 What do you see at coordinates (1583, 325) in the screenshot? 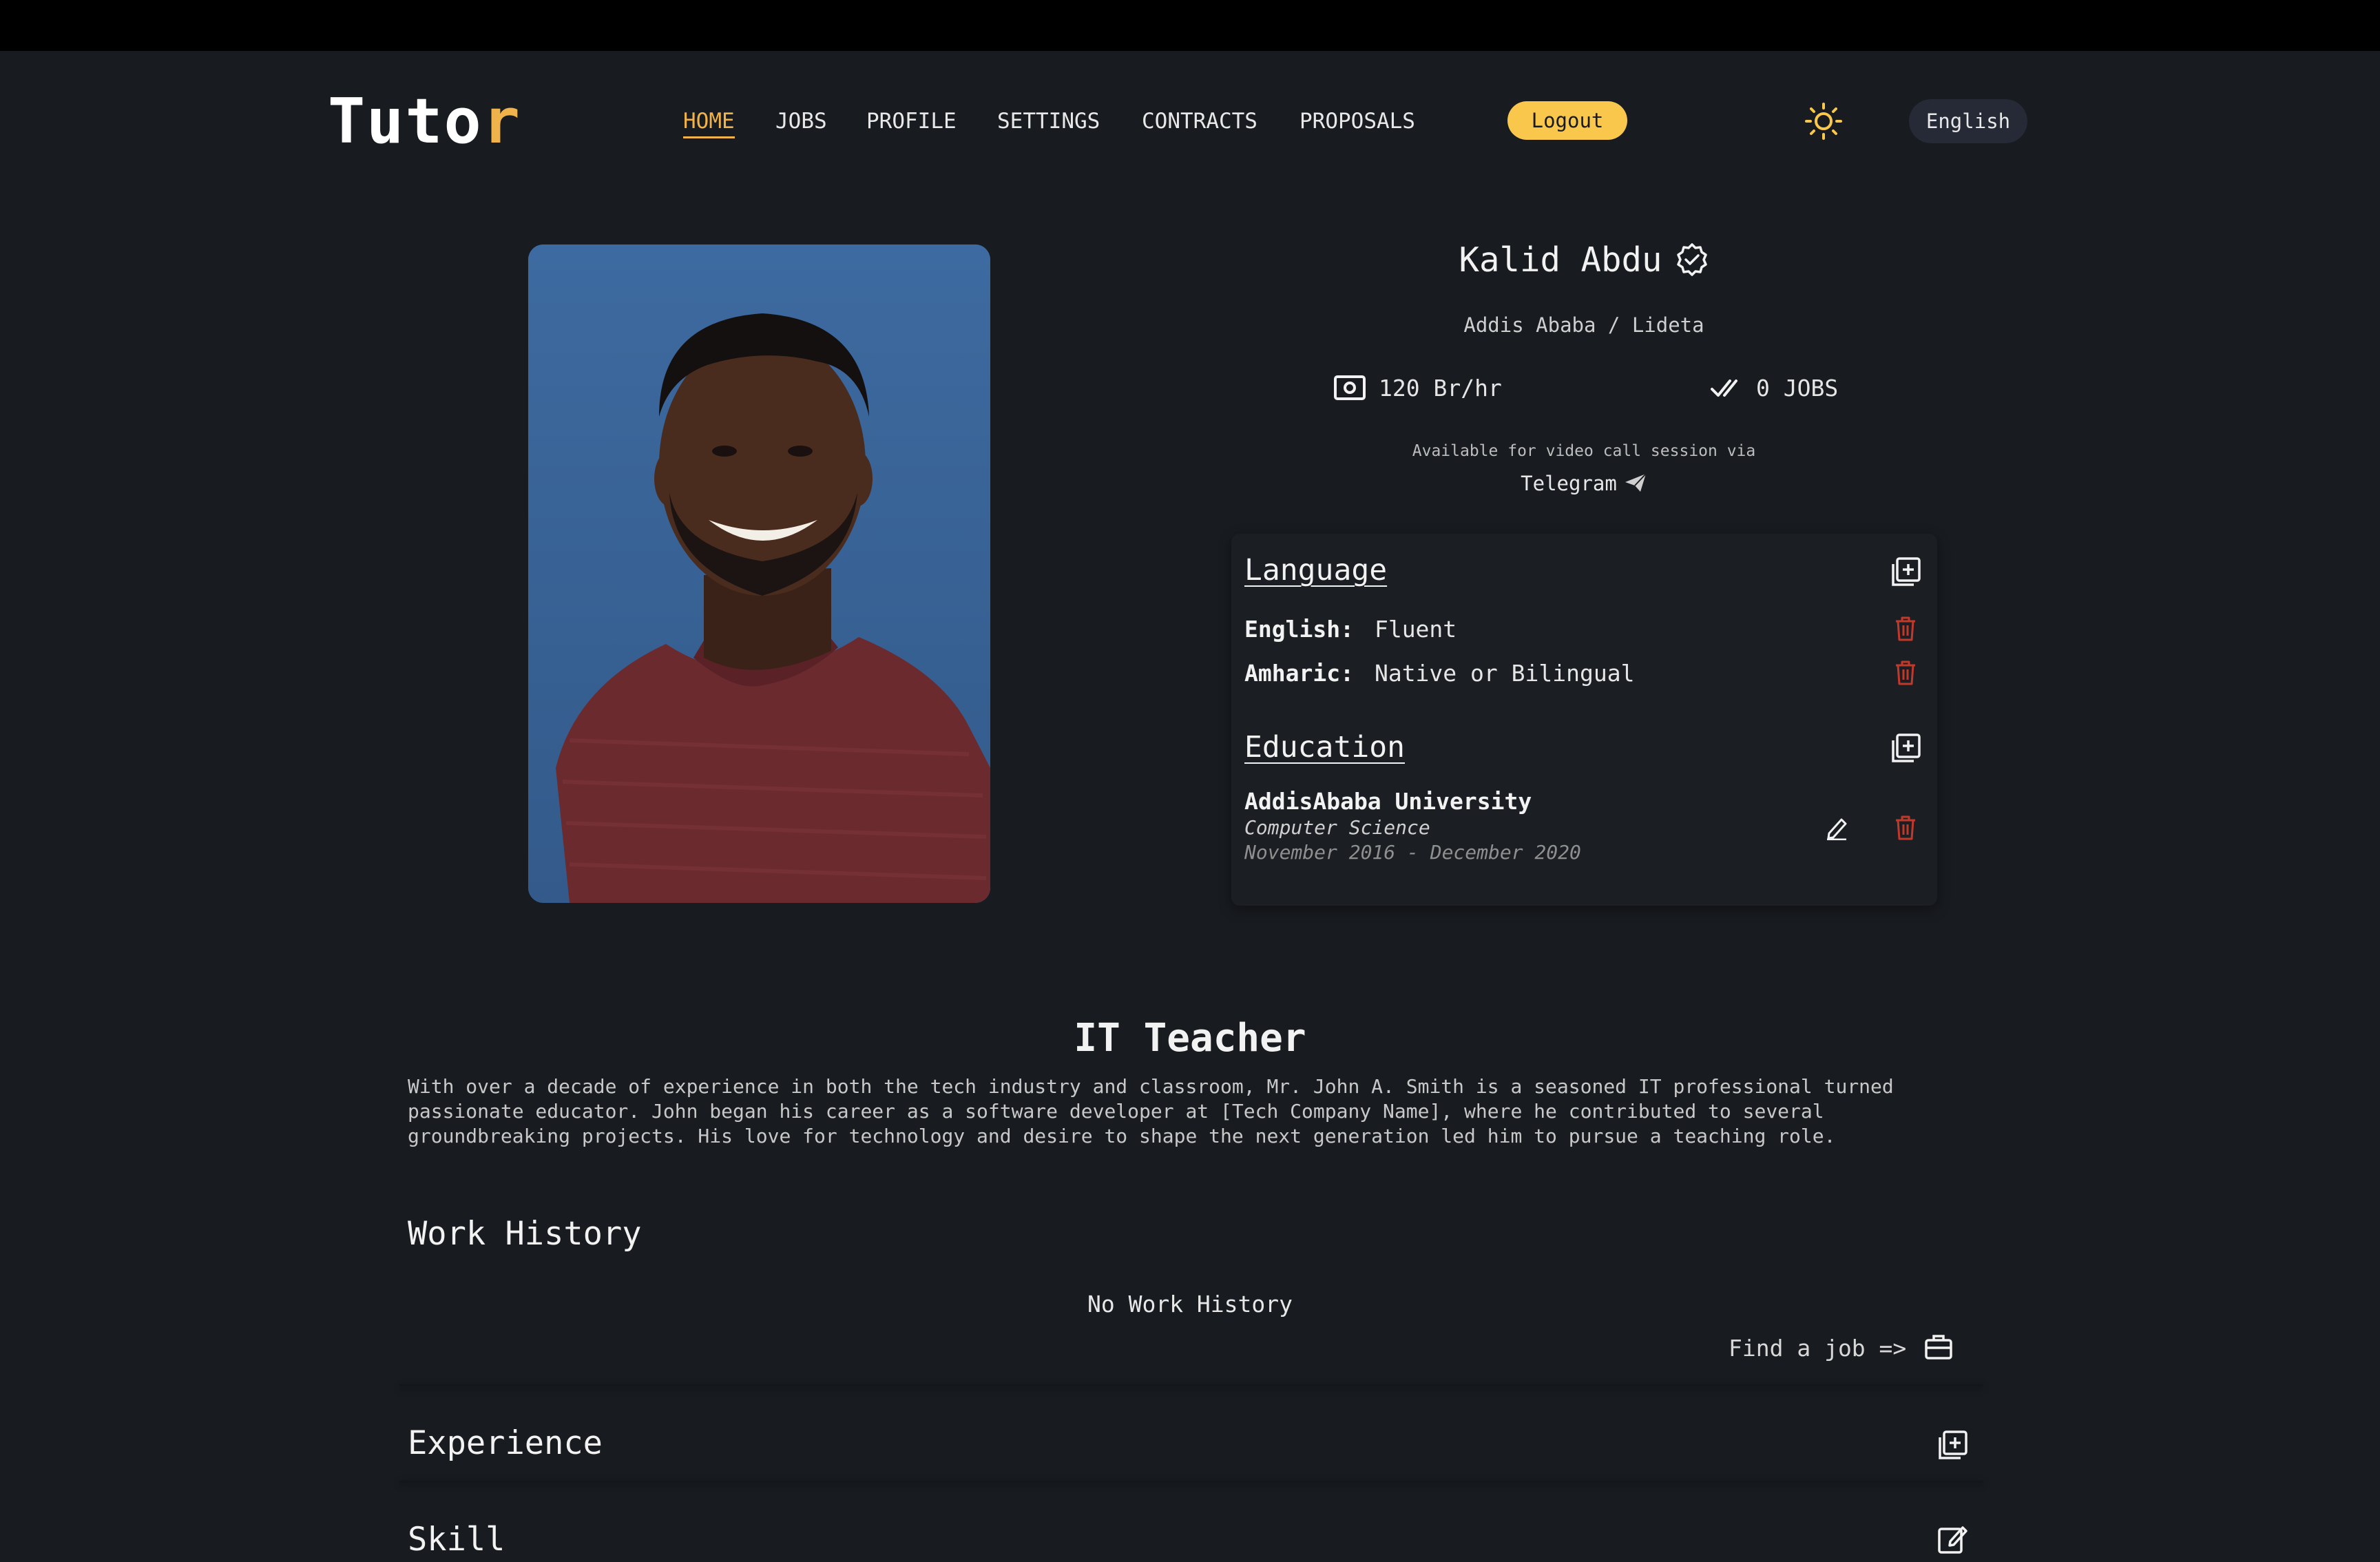
I see `profile-location: Addis Ababa / Lideta` at bounding box center [1583, 325].